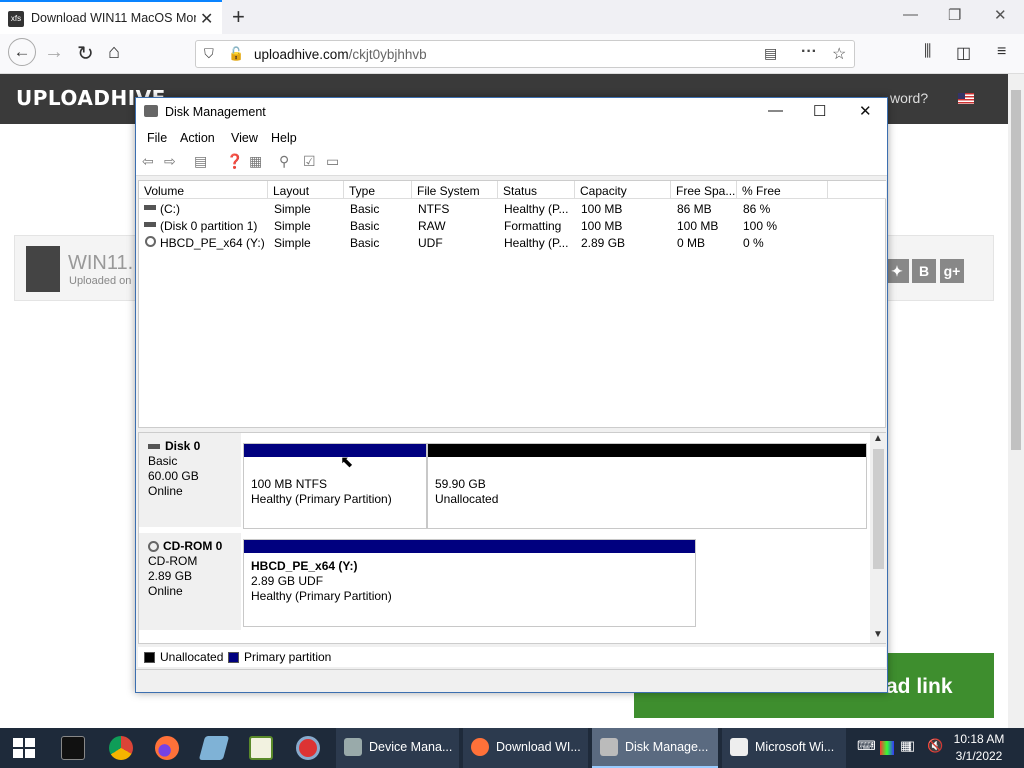 This screenshot has height=768, width=1024. I want to click on page-actions-icon: ···, so click(809, 52).